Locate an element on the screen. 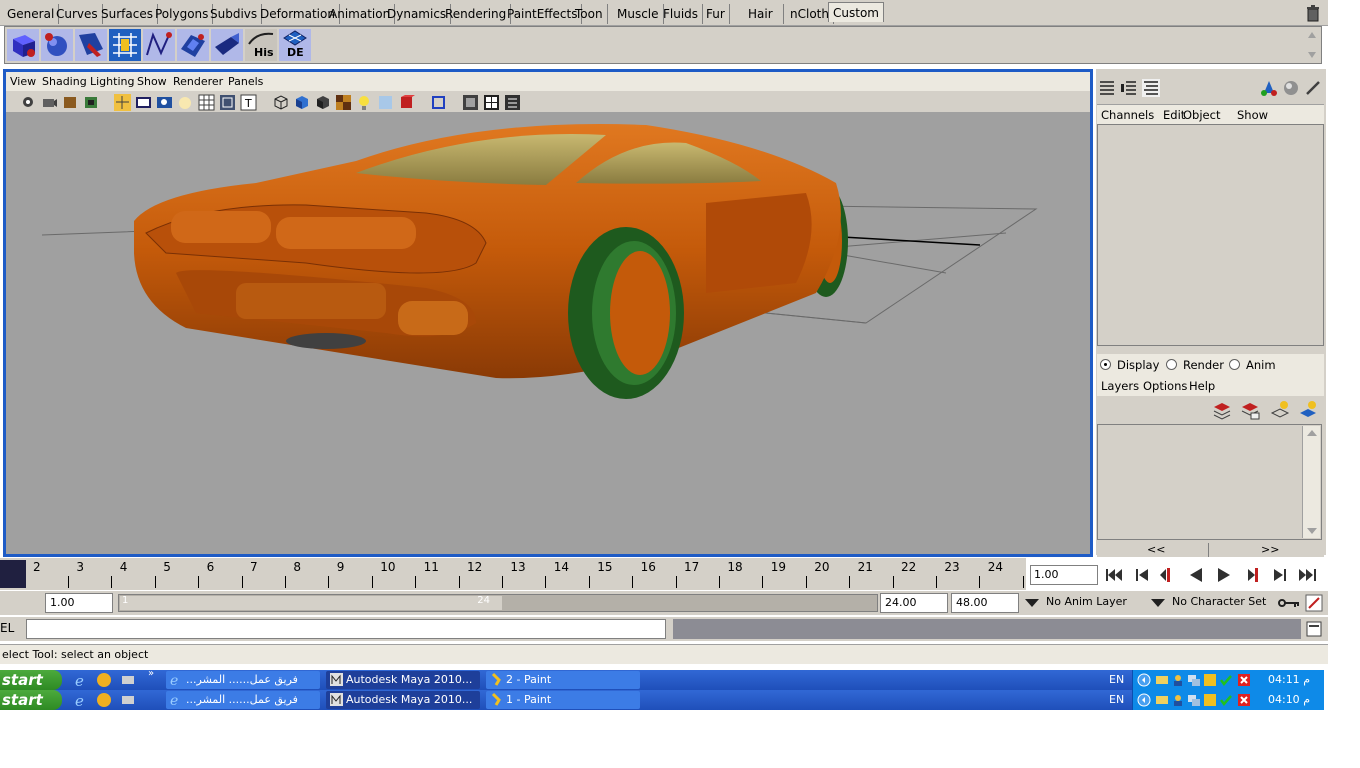 The height and width of the screenshot is (768, 1360). menu-channels: Channels is located at coordinates (1127, 115).